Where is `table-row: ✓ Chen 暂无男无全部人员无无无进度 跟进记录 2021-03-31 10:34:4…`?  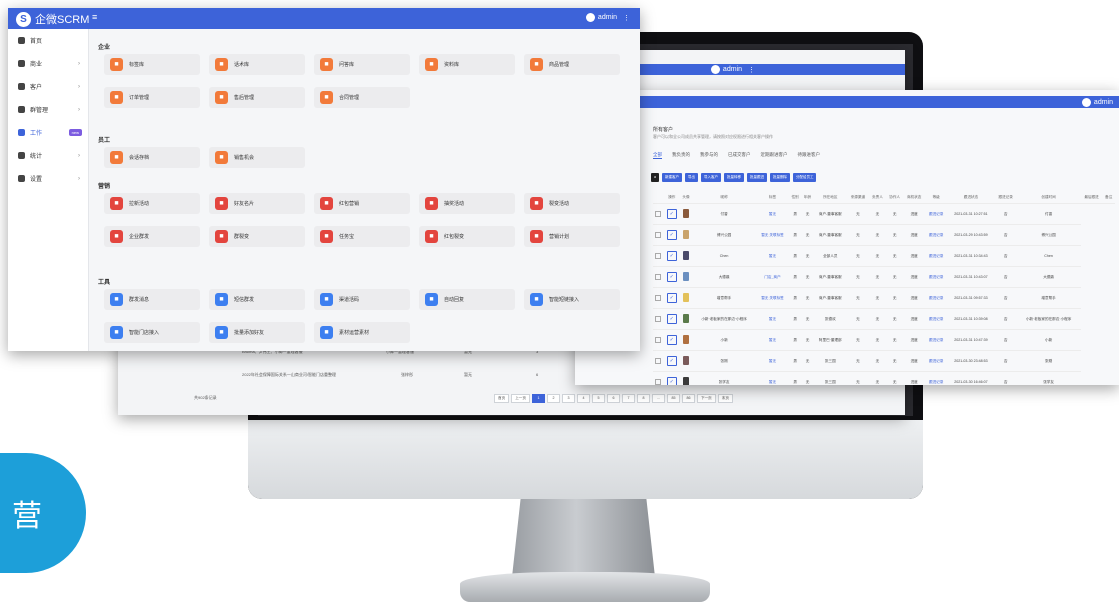
table-row: ✓ Chen 暂无男无全部人员无无无进度 跟进记录 2021-03-31 10:34:4… is located at coordinates (884, 256).